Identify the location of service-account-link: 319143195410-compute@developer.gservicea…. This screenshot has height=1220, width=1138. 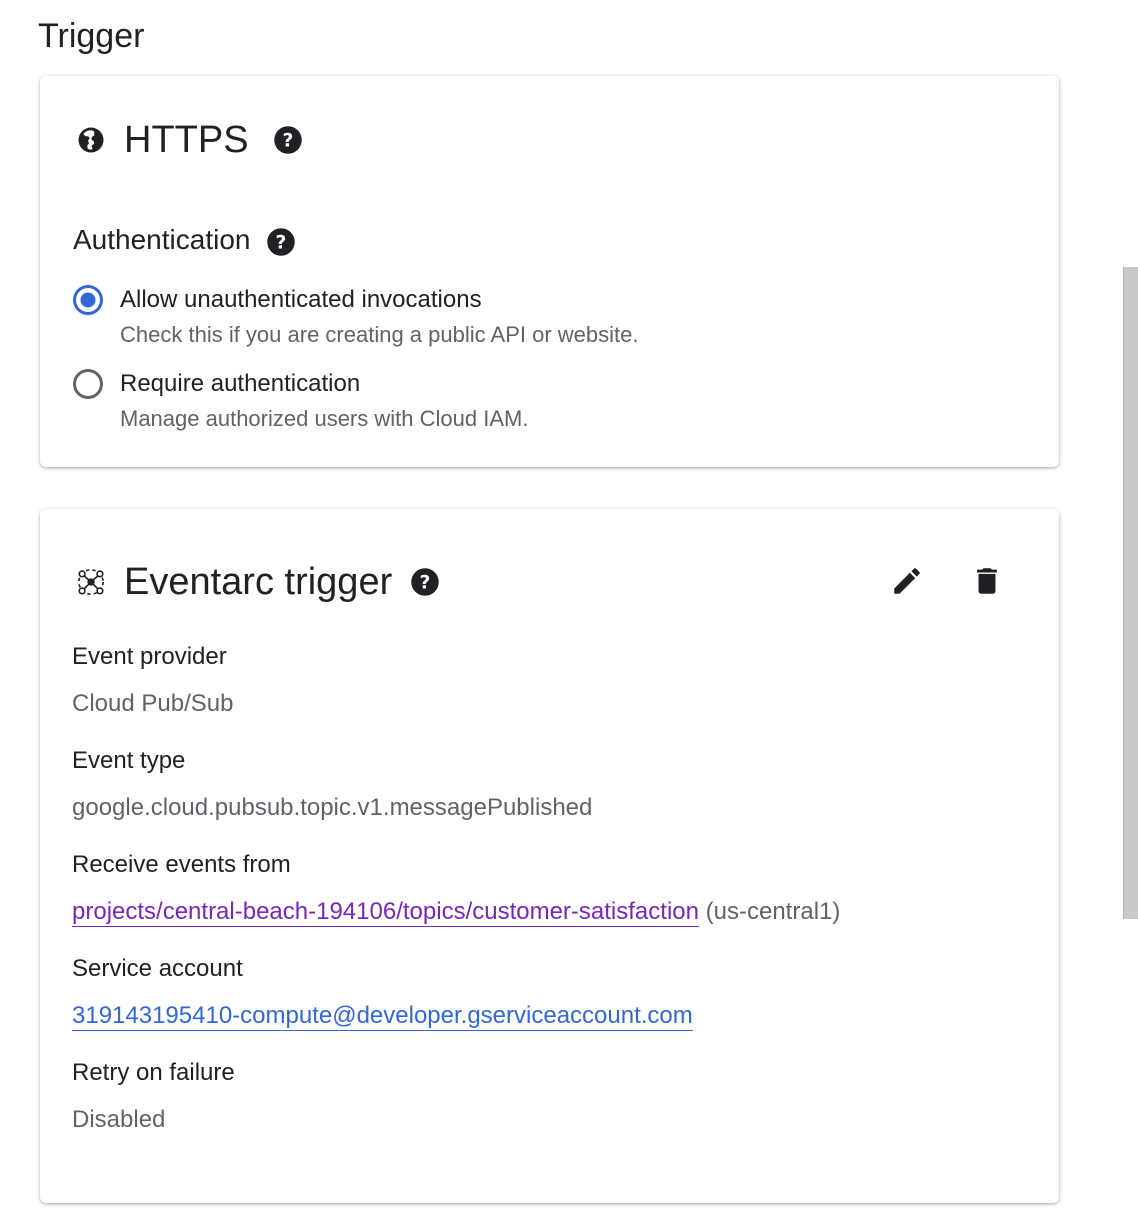
(382, 1016).